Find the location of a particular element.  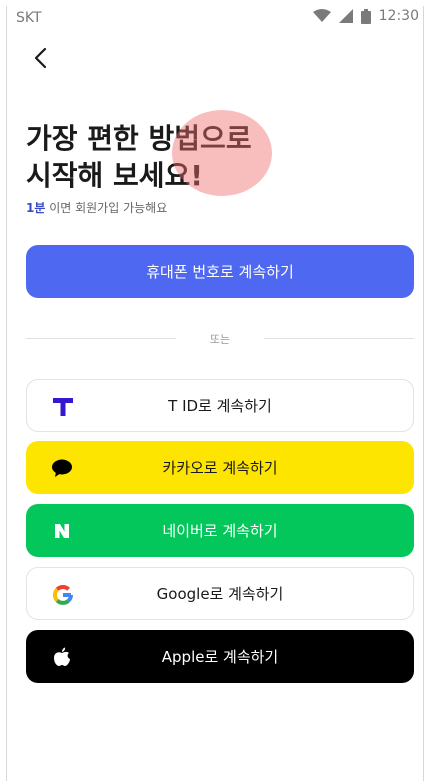

apple-logo-icon is located at coordinates (62, 657).